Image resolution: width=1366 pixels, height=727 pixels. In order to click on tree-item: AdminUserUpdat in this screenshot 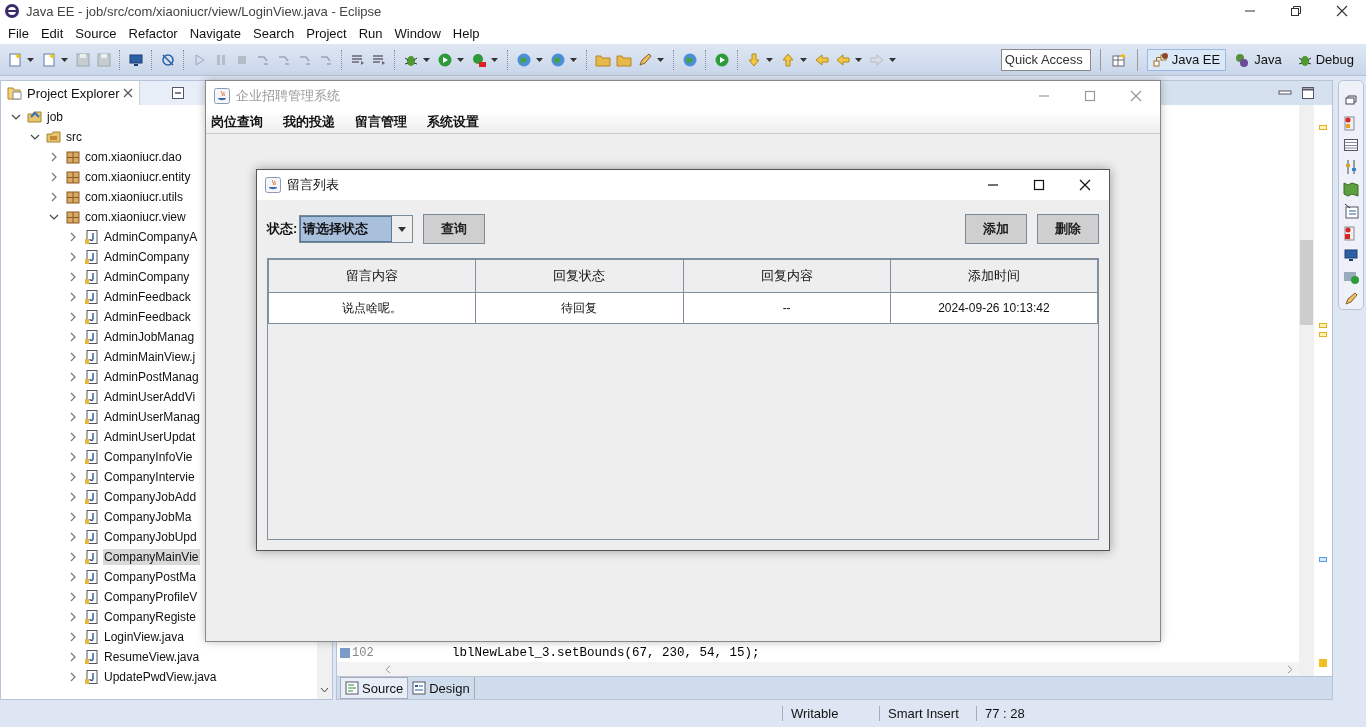, I will do `click(150, 437)`.